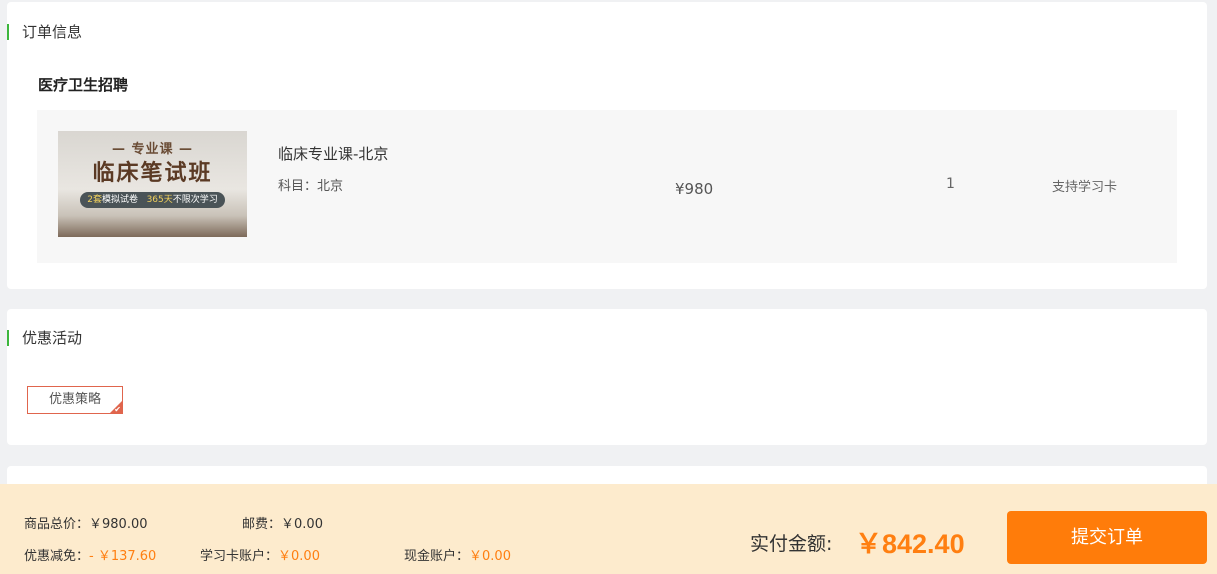  I want to click on promo-strategy-label: 优惠策略, so click(74, 399).